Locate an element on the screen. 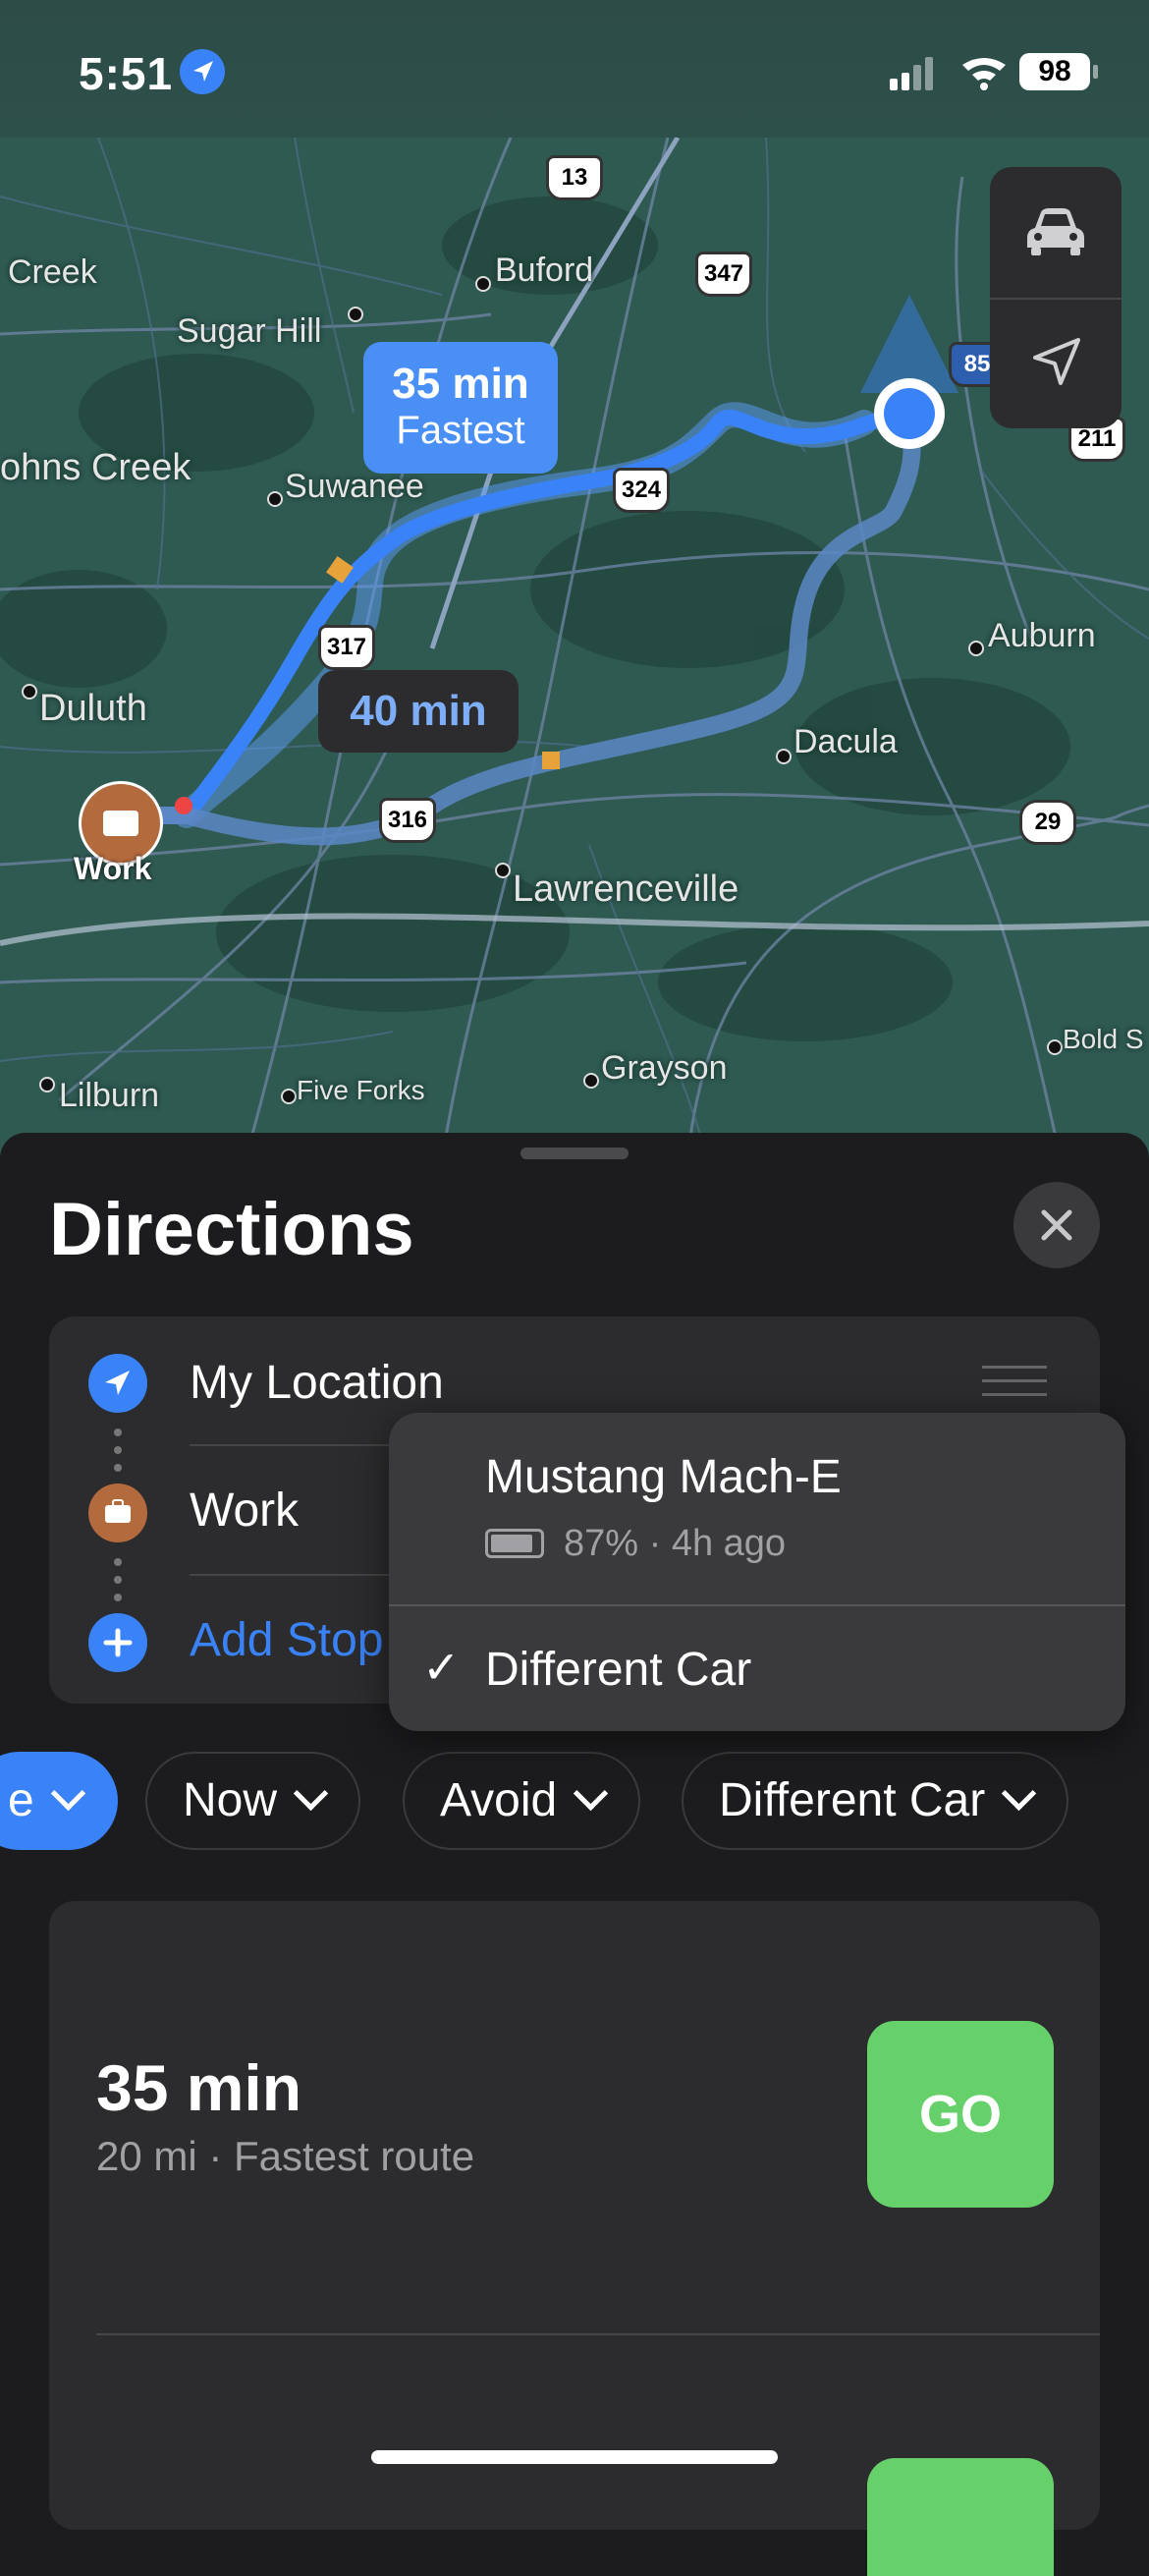 This screenshot has width=1149, height=2576. vehicle-option-different-car: Different Car is located at coordinates (618, 1670).